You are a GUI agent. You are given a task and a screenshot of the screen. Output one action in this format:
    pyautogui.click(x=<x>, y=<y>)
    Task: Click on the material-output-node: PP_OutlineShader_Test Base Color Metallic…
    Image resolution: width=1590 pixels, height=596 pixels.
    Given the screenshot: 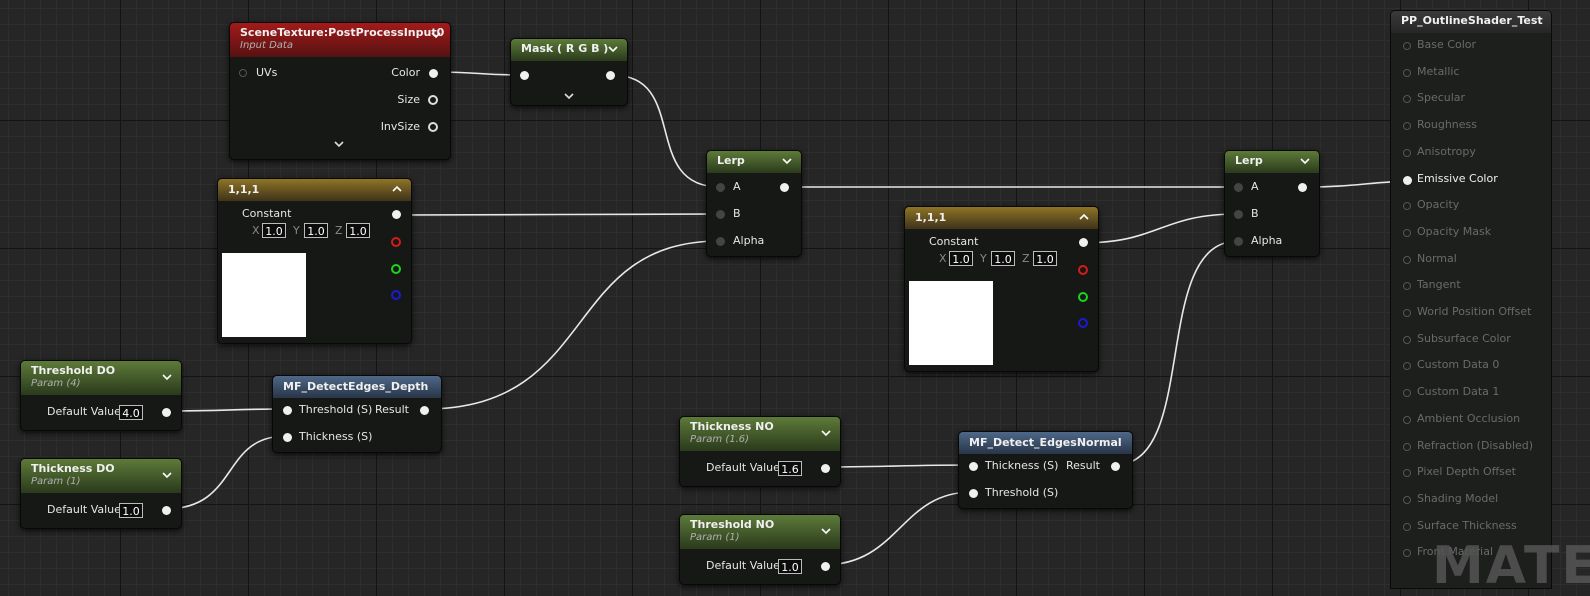 What is the action you would take?
    pyautogui.click(x=1471, y=299)
    